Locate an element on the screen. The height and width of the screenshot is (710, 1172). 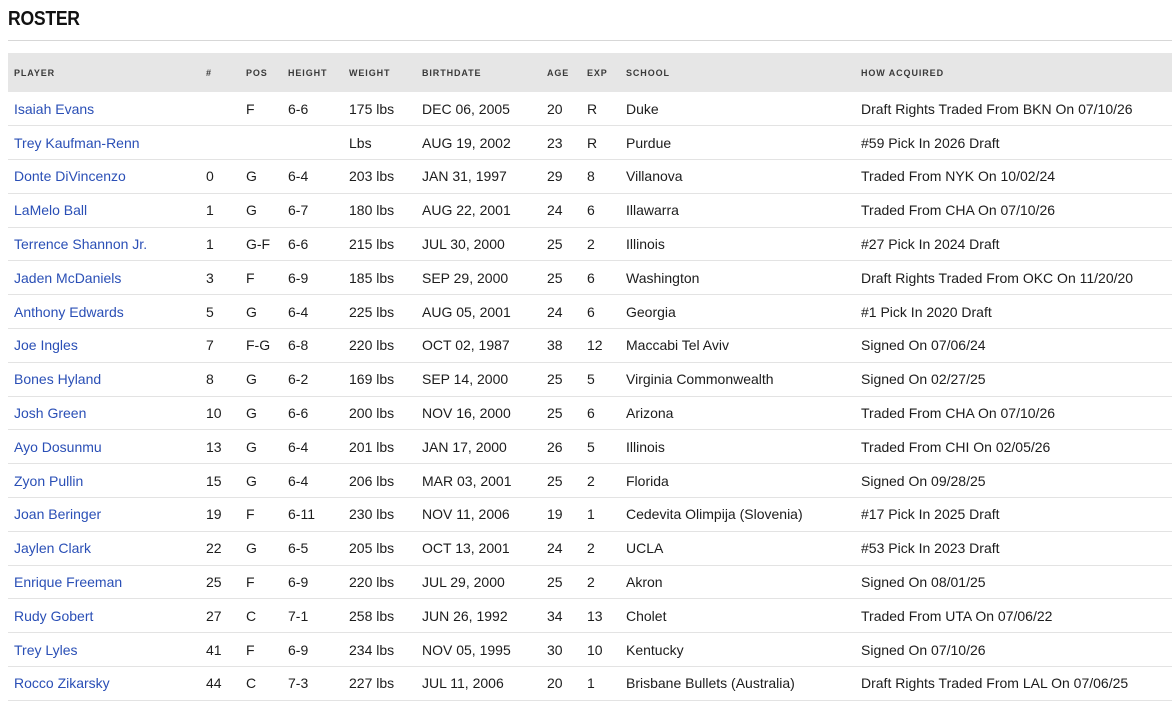
jersey-number-cell: 8 is located at coordinates (210, 379).